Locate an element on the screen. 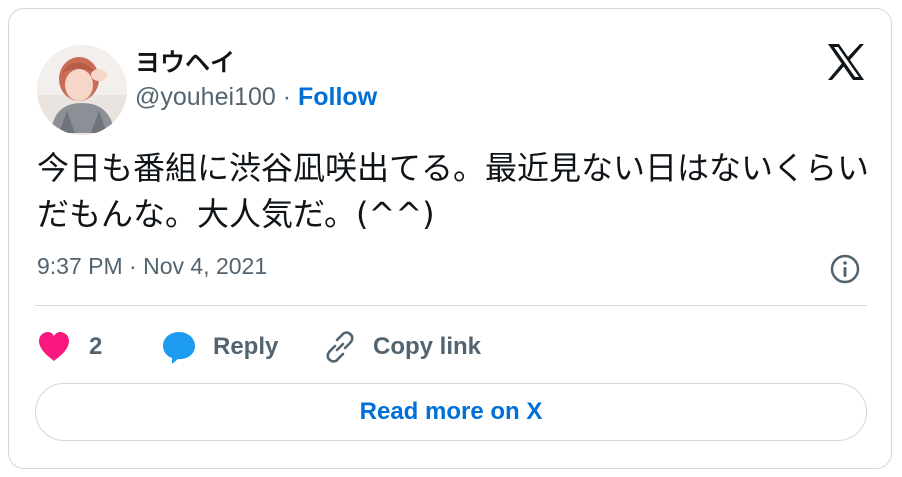 The image size is (902, 477). timestamp: 9:37 PM · Nov 4, 2021 is located at coordinates (152, 266).